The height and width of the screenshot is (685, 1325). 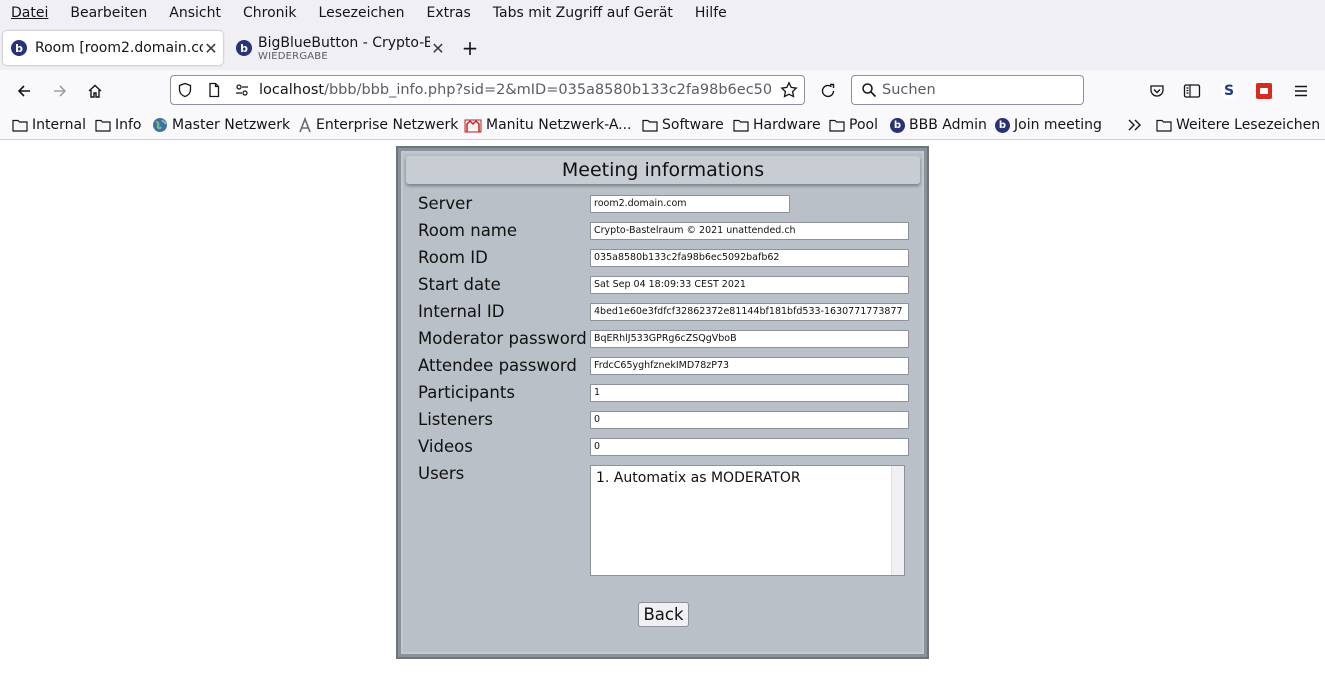 I want to click on room-name-field: Crypto-Bastelraum © 2021 unattended.ch, so click(x=749, y=231).